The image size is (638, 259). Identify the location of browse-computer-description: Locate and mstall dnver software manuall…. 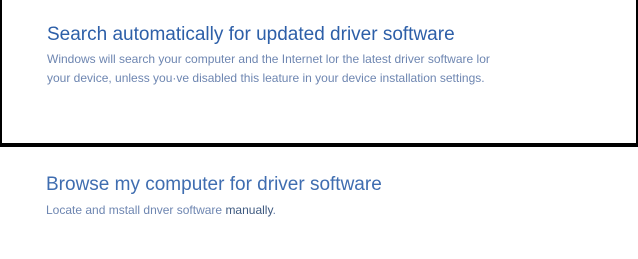
(342, 210).